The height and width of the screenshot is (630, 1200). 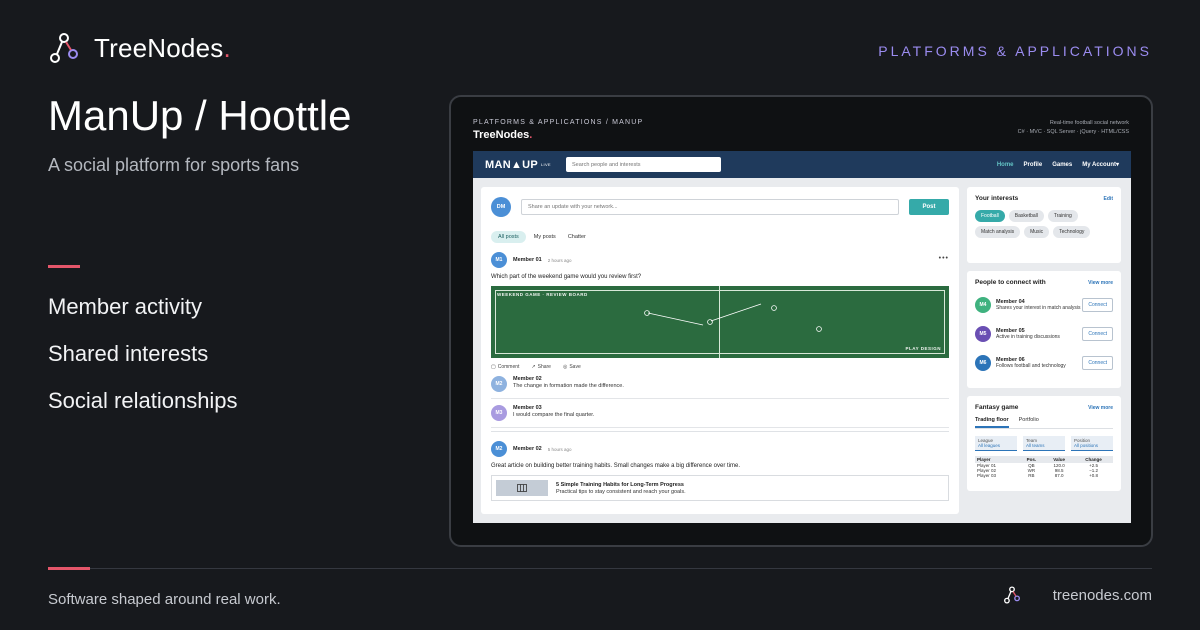 I want to click on interest-chip: Match analysis, so click(x=998, y=232).